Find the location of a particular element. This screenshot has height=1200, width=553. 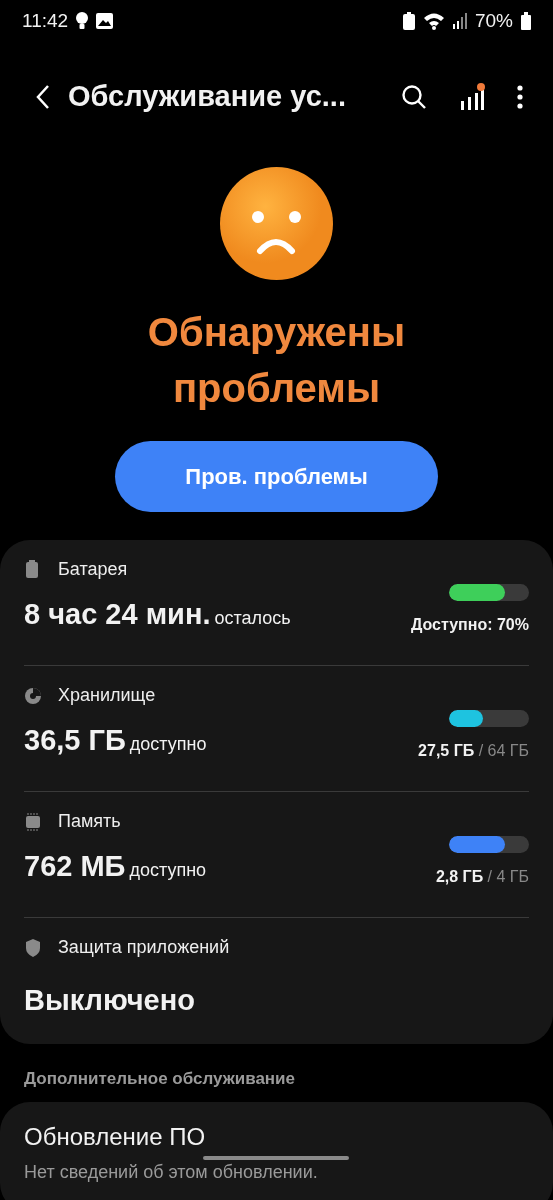

check-problems-button: Пров. проблемы is located at coordinates (276, 476).